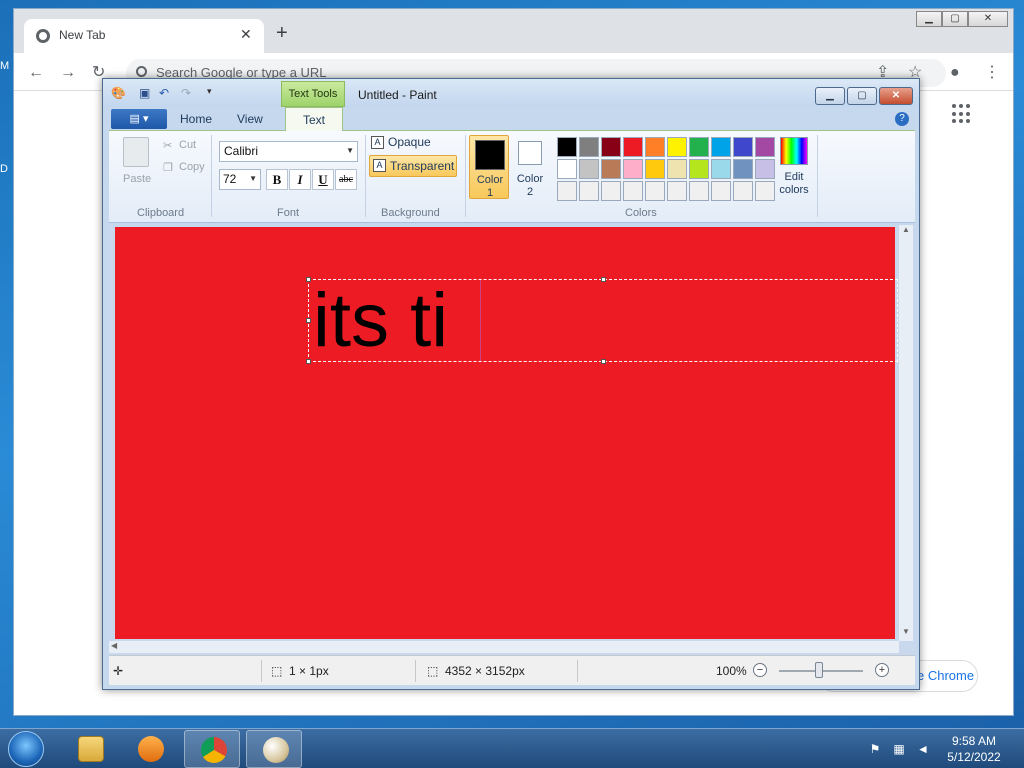  I want to click on italic-button: I, so click(300, 179).